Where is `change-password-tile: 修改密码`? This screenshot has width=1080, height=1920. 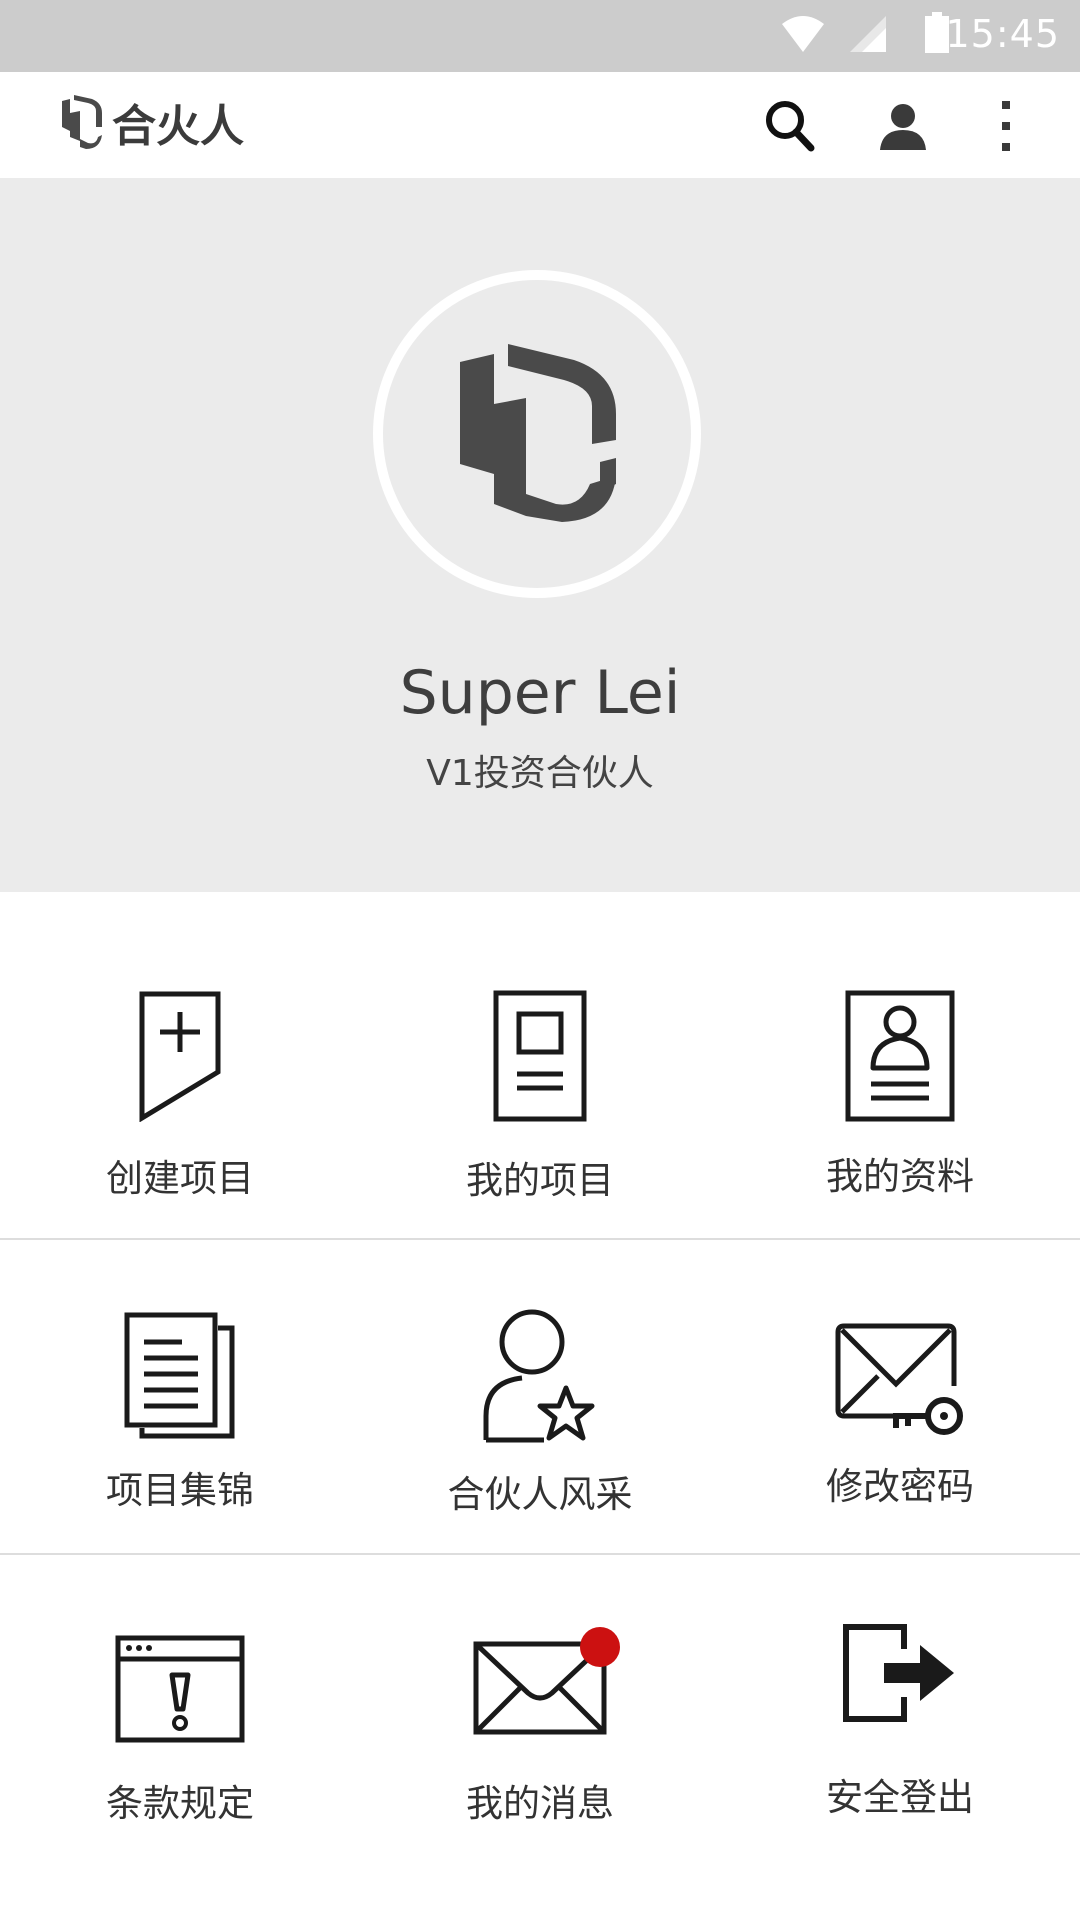
change-password-tile: 修改密码 is located at coordinates (900, 1396).